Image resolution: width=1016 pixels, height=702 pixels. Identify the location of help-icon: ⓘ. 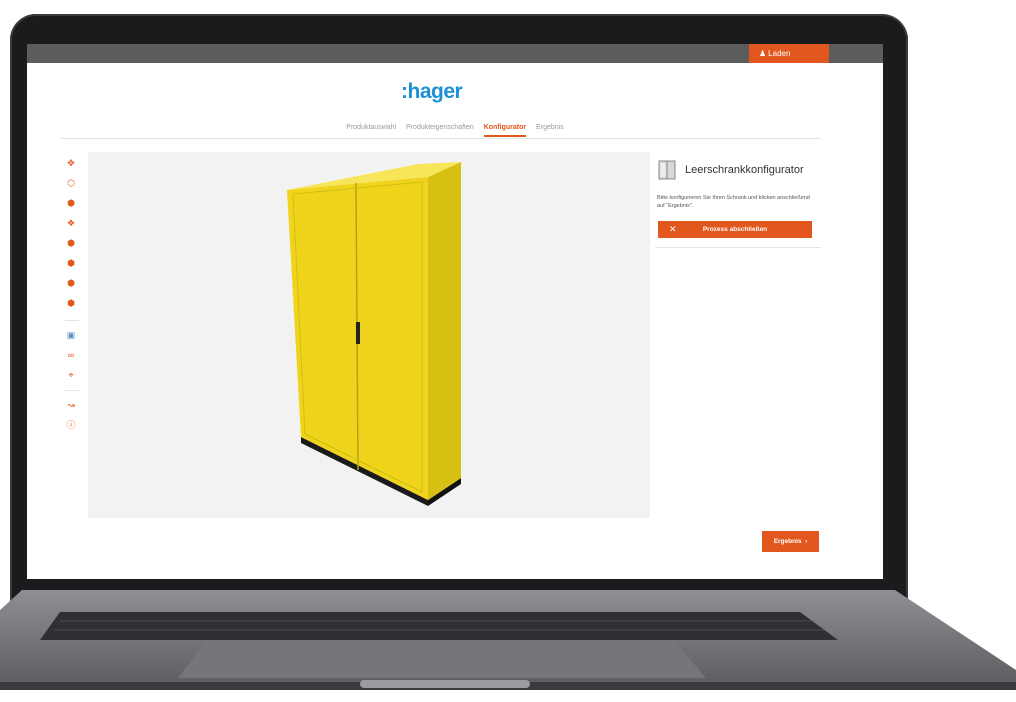
(71, 425).